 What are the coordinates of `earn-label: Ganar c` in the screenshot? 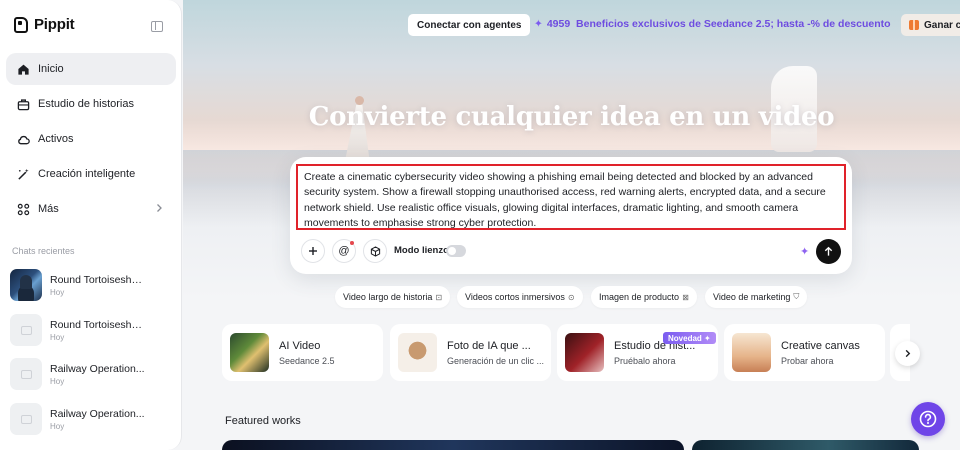 It's located at (942, 25).